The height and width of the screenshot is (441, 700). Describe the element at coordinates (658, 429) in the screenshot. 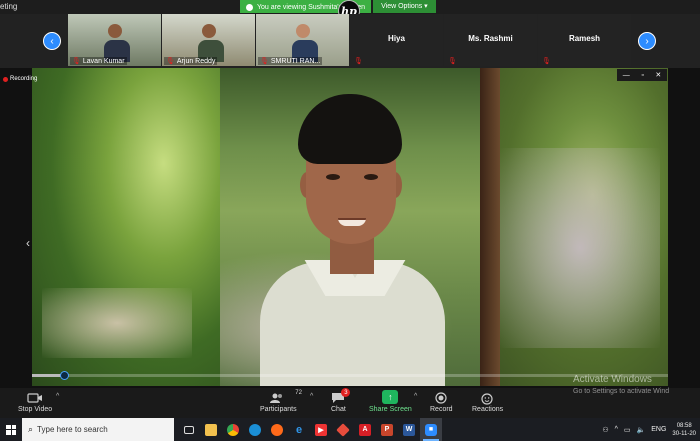

I see `language-indicator: ENG` at that location.